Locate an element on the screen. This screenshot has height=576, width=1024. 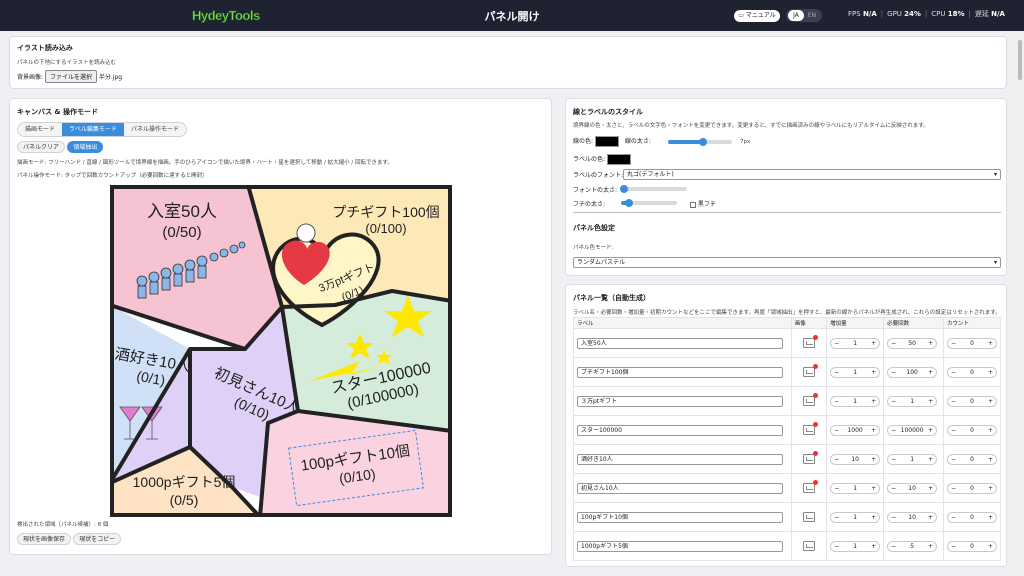
label-color-swatch is located at coordinates (618, 159).